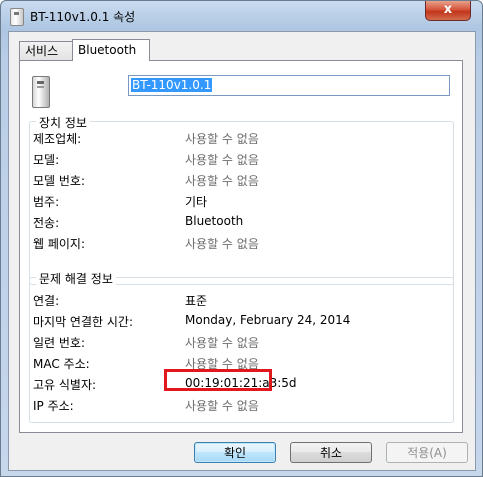 The height and width of the screenshot is (477, 483). Describe the element at coordinates (241, 16) in the screenshot. I see `title-bar: BT-110v1.0.1 속성 x` at that location.